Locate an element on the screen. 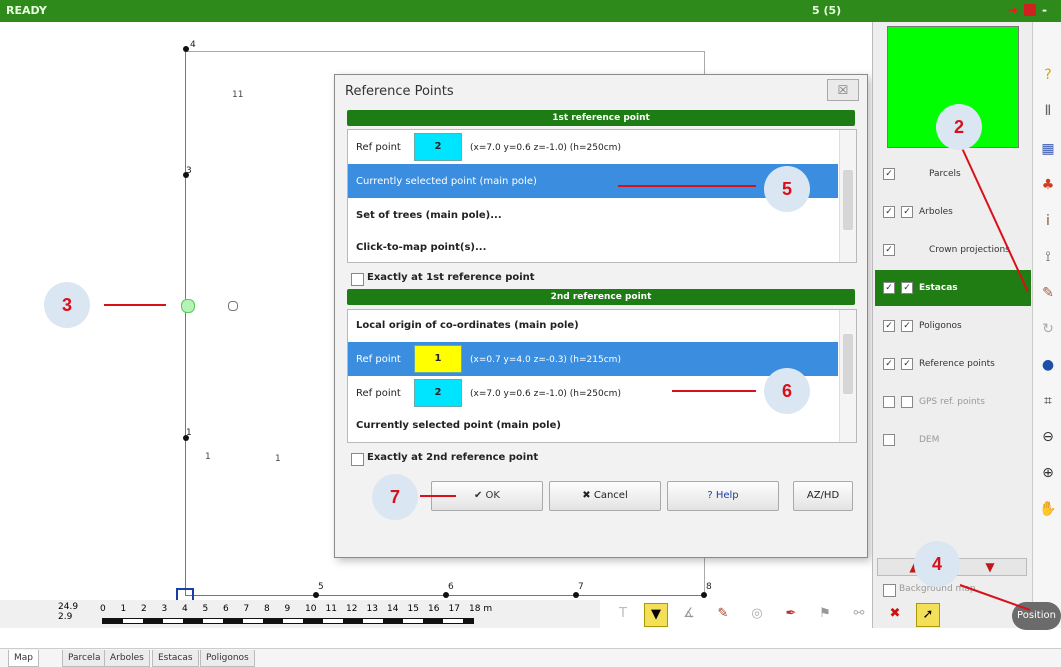 Image resolution: width=1061 pixels, height=667 pixels. callout-6: 6 is located at coordinates (787, 391).